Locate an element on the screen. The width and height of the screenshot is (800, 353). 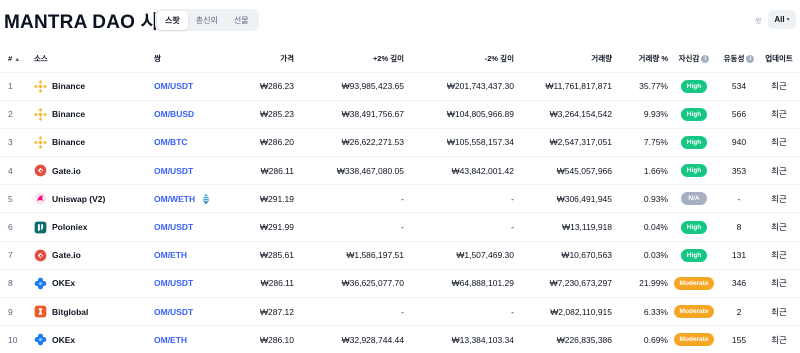
col-volume: 거래량 is located at coordinates (563, 59).